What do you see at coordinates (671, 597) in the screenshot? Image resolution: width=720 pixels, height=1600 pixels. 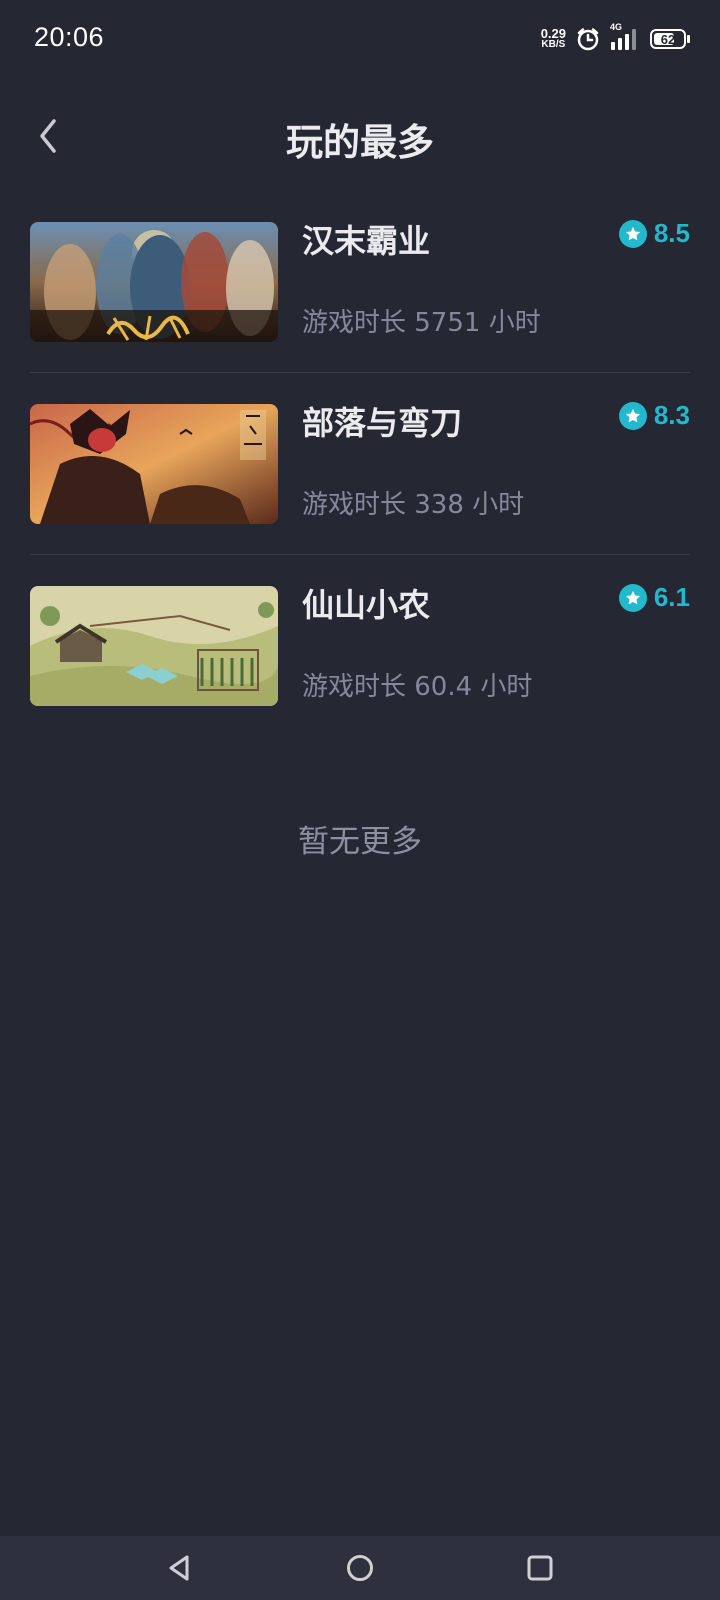 I see `rating-value: 6.1` at bounding box center [671, 597].